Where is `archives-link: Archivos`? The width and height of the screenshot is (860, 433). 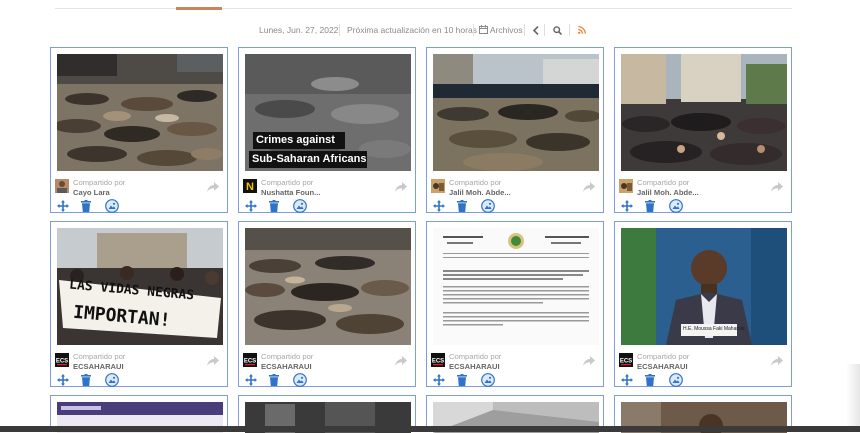 archives-link: Archivos is located at coordinates (501, 30).